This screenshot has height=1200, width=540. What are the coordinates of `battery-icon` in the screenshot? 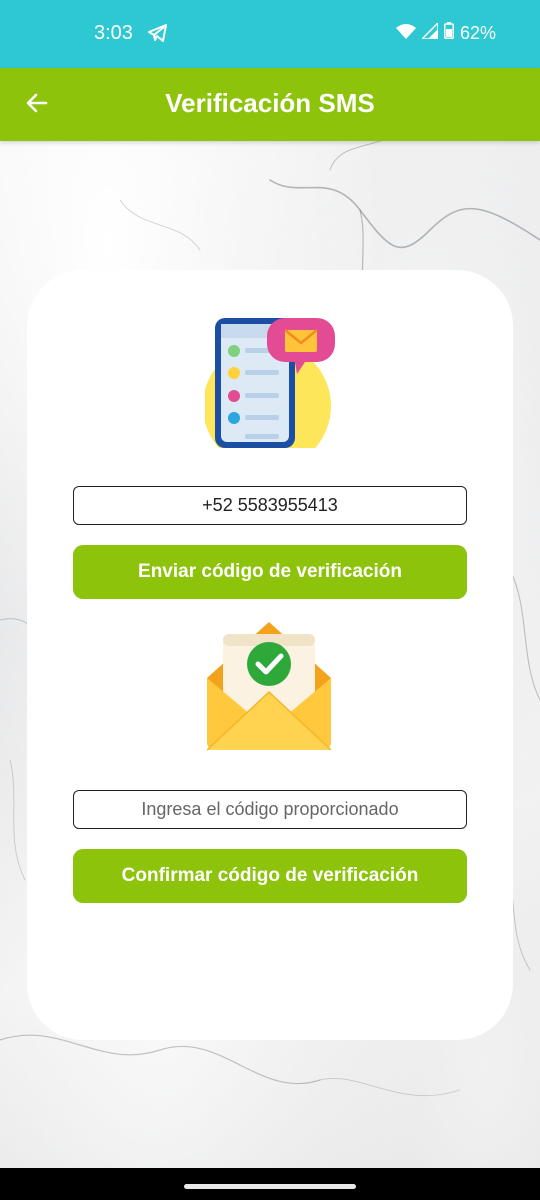 It's located at (448, 33).